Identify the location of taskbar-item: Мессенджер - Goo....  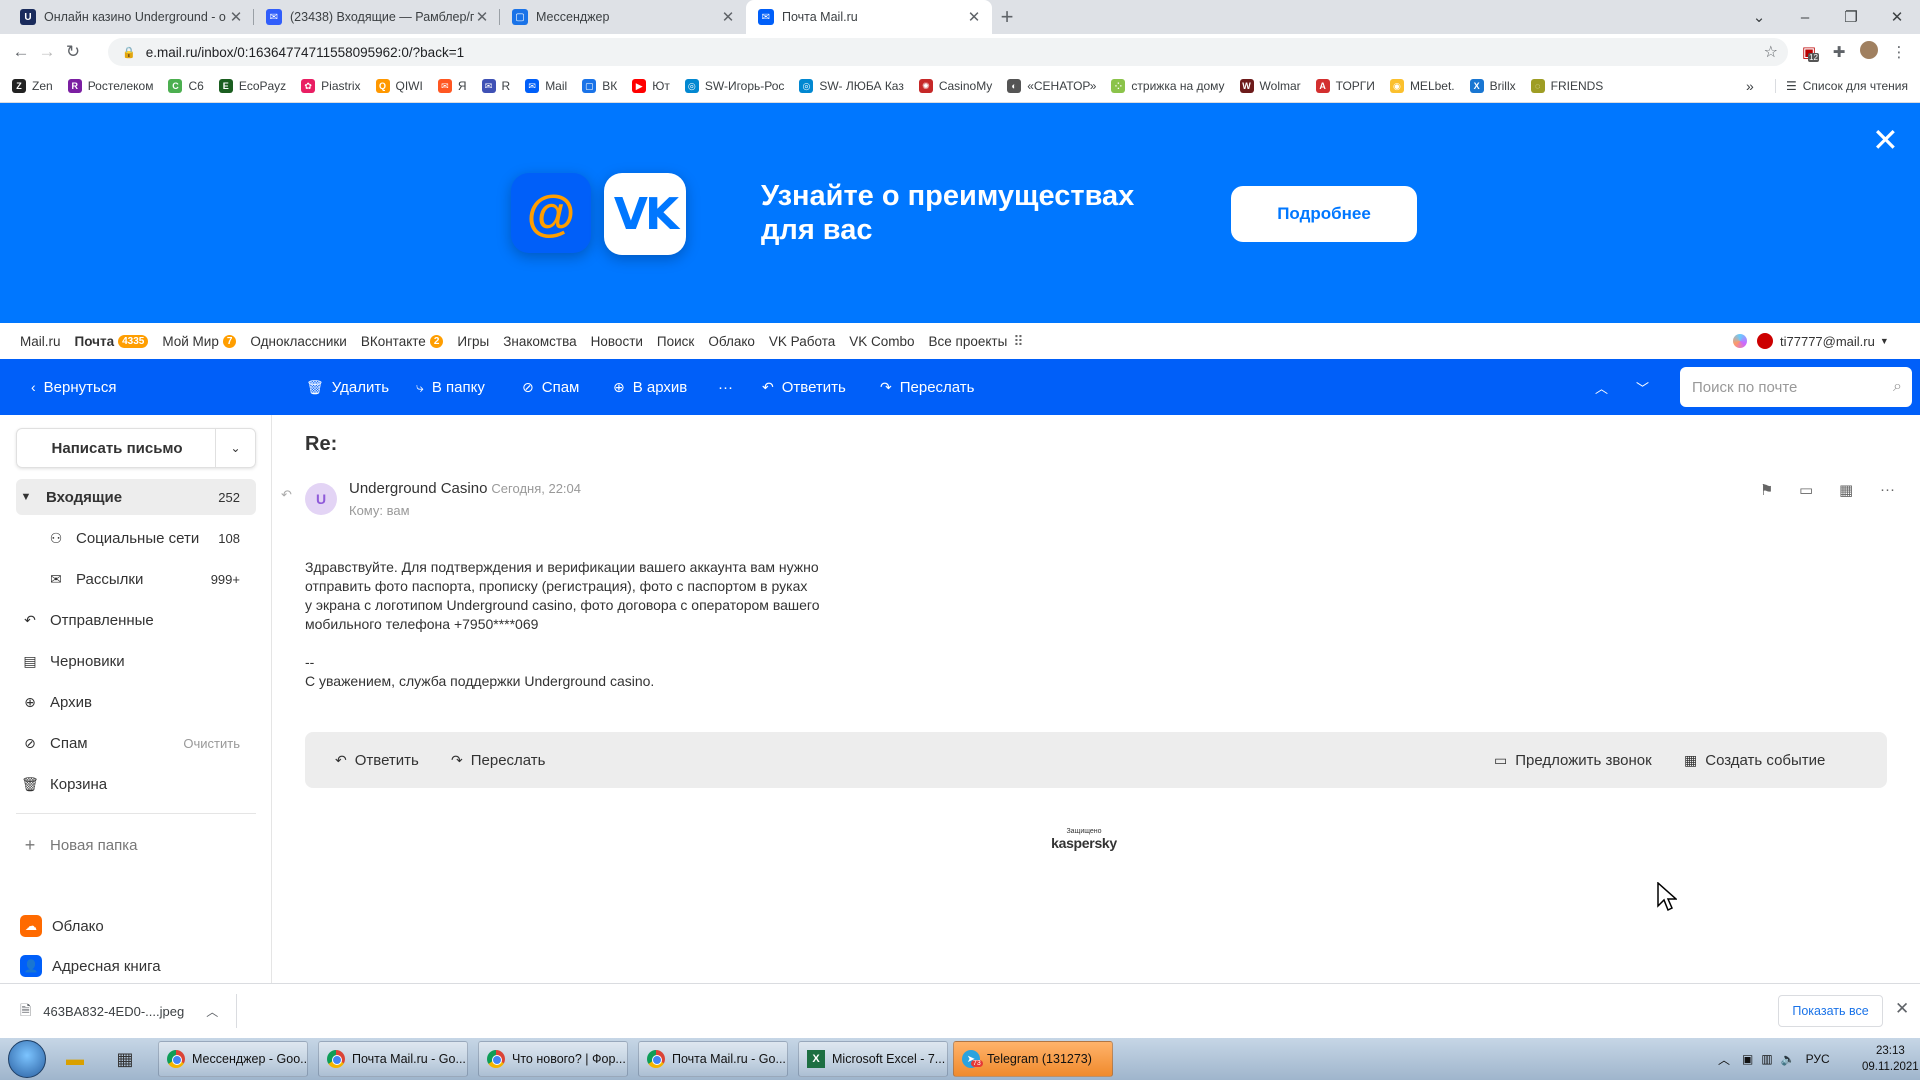
(233, 1059).